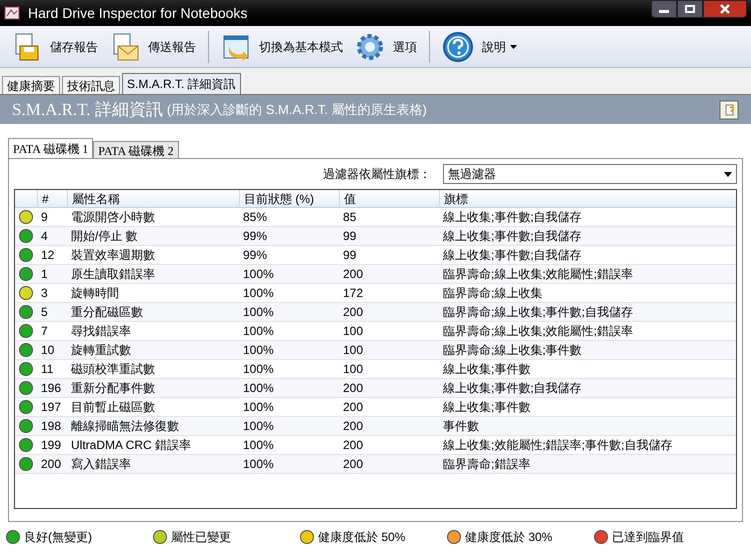  I want to click on table-cell-text: 事件數, so click(461, 426).